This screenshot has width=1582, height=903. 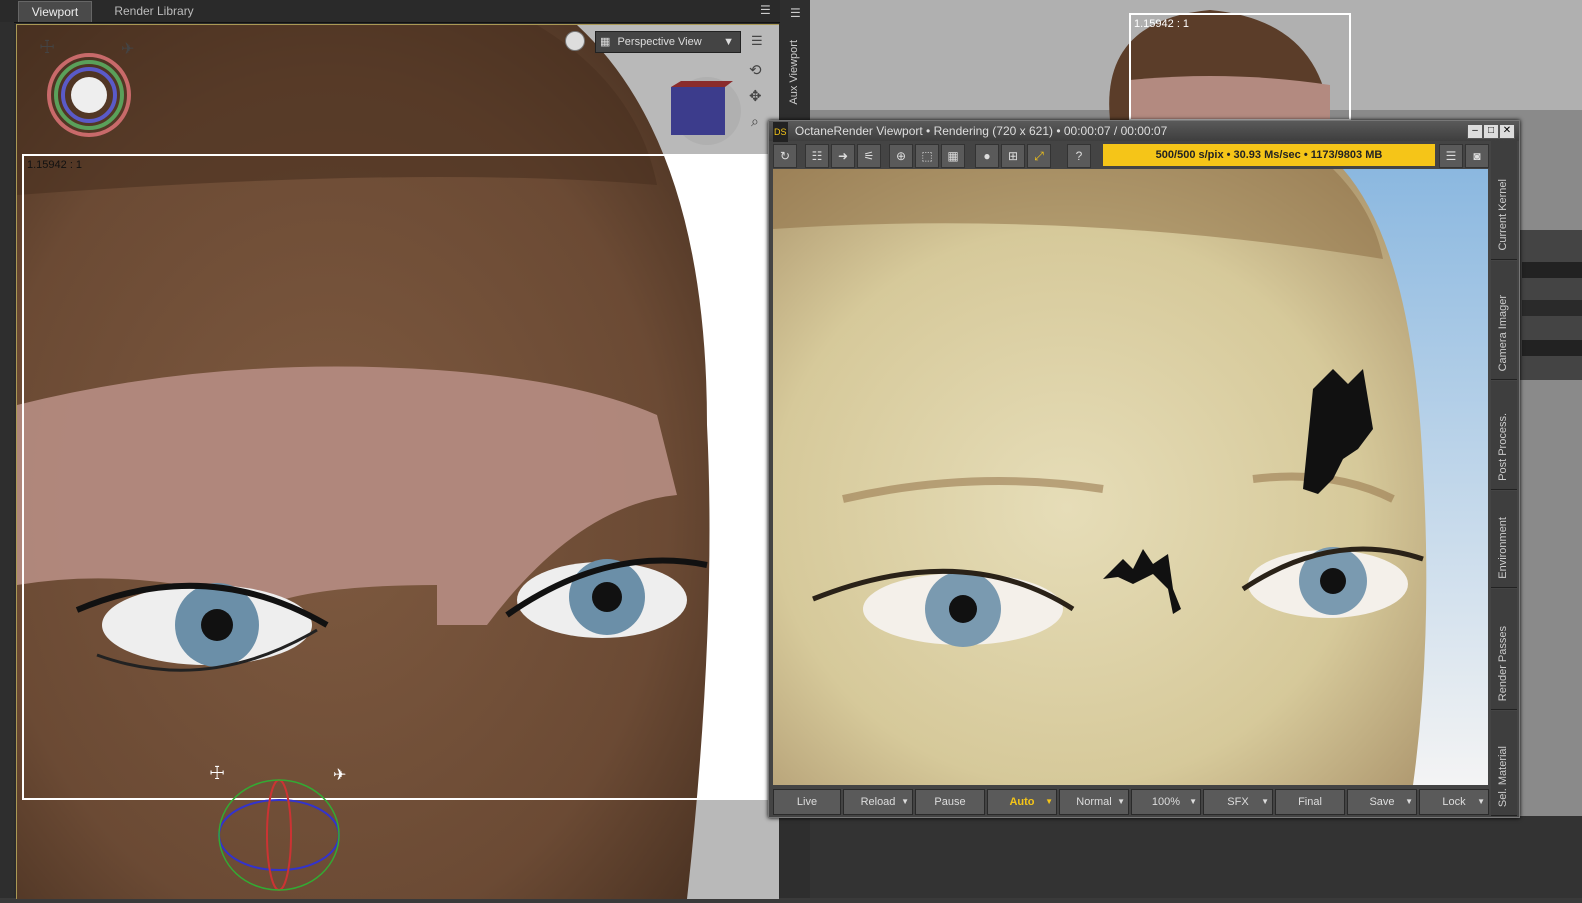 I want to click on pan-icon: ✥, so click(x=755, y=96).